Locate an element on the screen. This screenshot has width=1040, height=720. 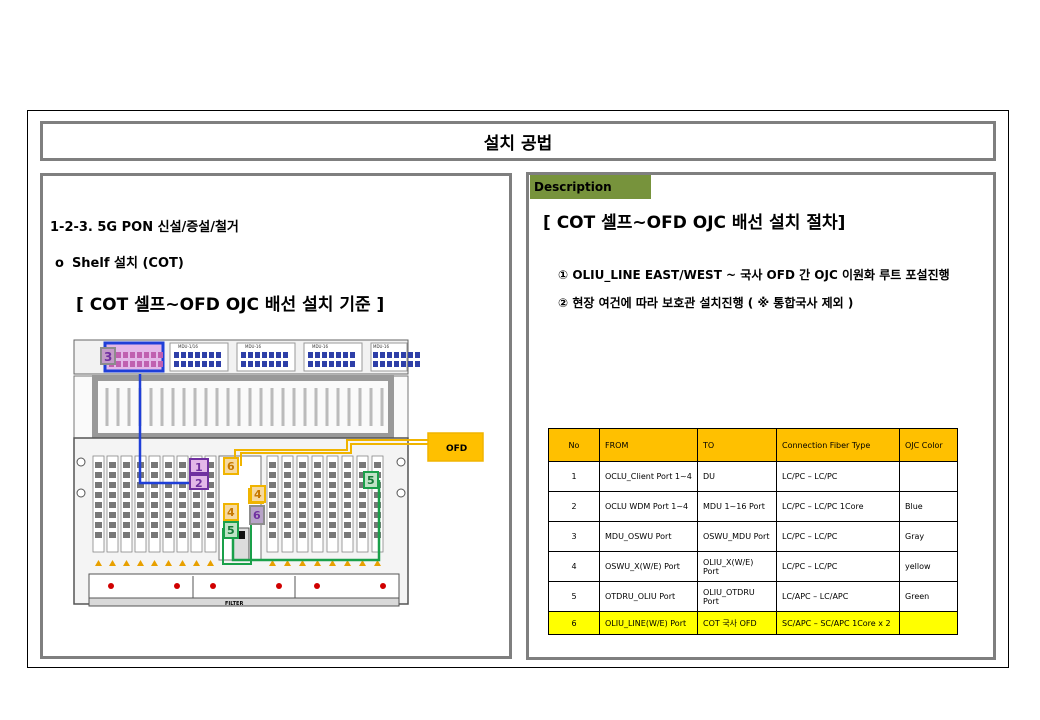
bullet-text: Shelf 설치 (COT) is located at coordinates (127, 263).